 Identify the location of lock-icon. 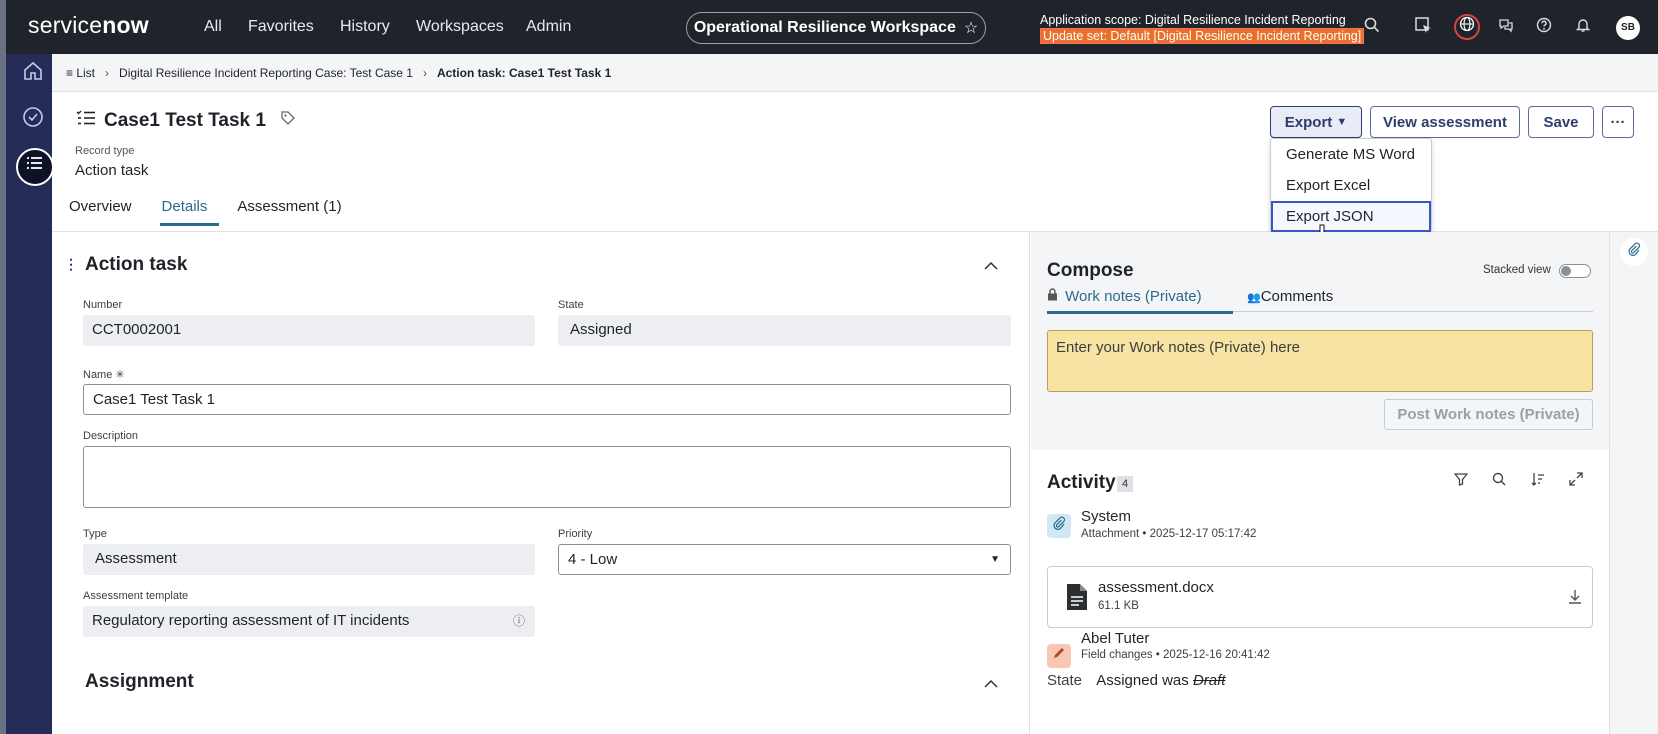
(1054, 296).